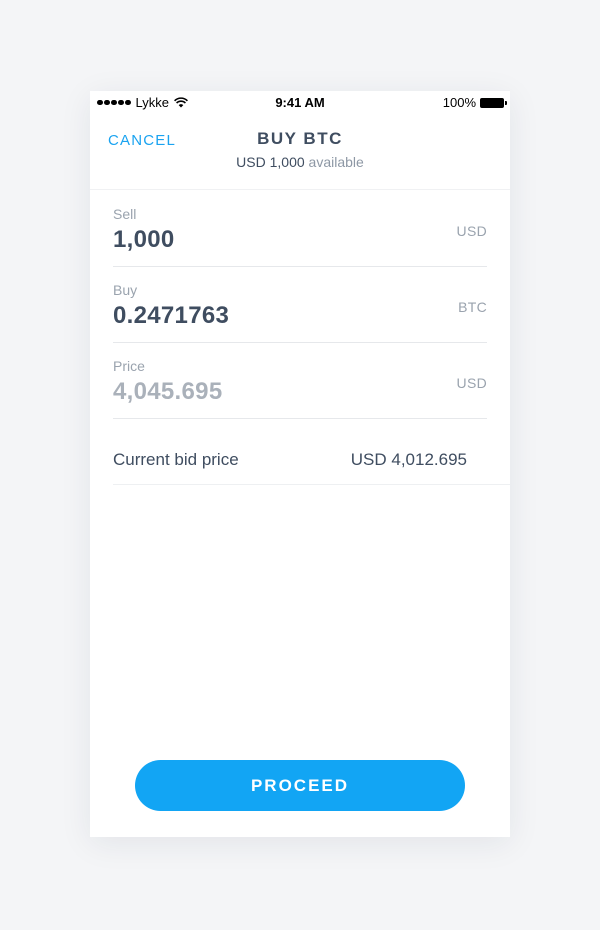  Describe the element at coordinates (300, 380) in the screenshot. I see `price-field: Price 4,045.695 USD` at that location.